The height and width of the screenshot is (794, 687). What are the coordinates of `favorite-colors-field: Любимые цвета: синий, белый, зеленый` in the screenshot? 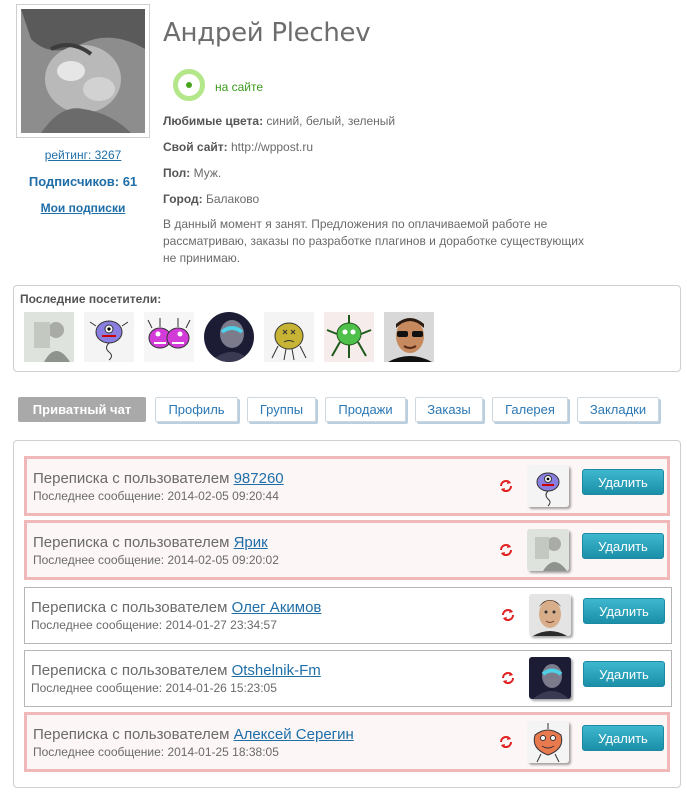 It's located at (279, 121).